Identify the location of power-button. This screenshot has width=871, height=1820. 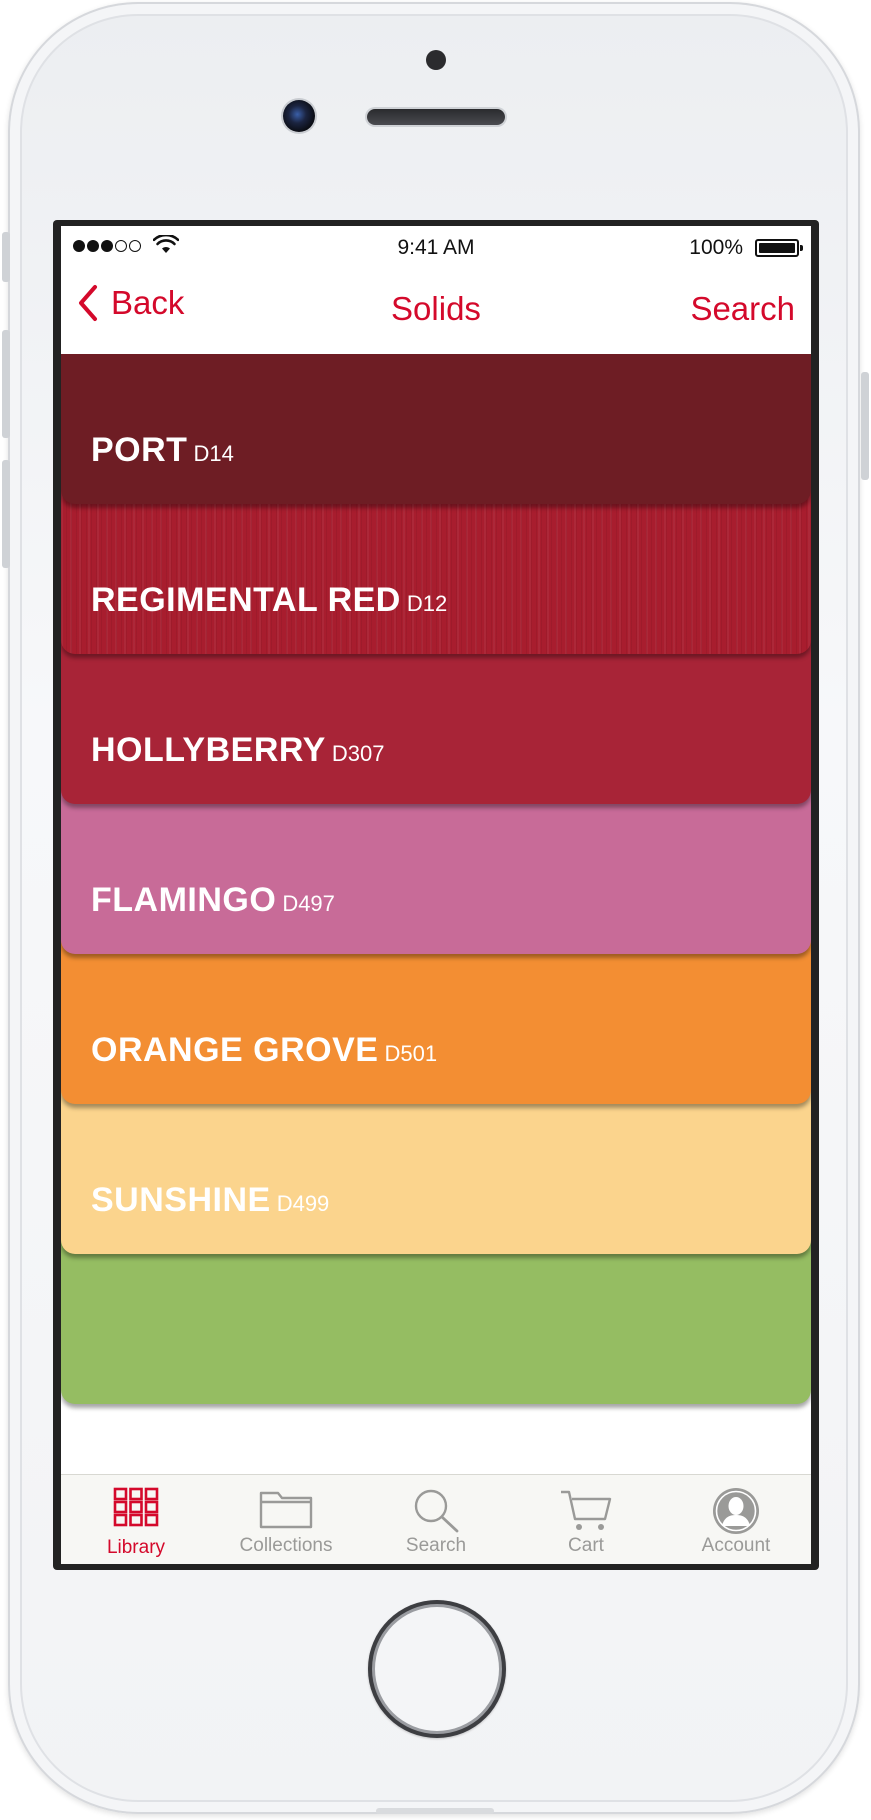
(865, 426).